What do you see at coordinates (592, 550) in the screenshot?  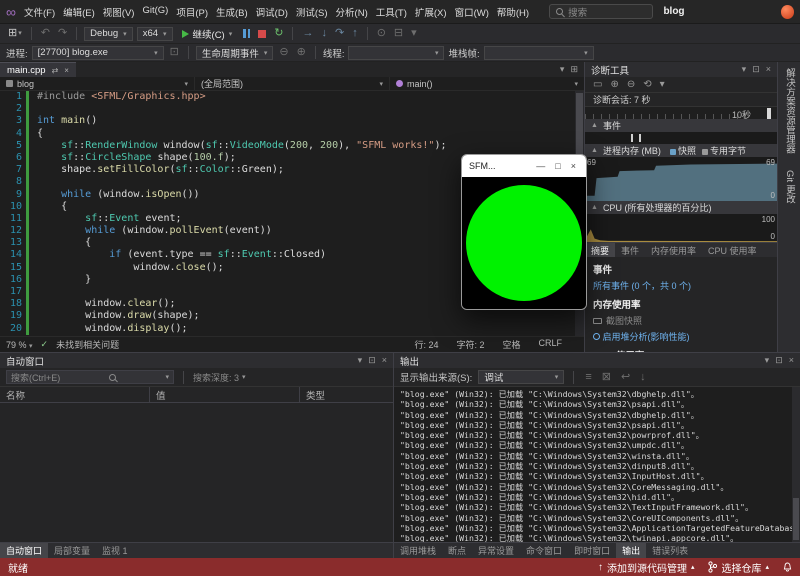 I see `panel-tab: 即时窗口` at bounding box center [592, 550].